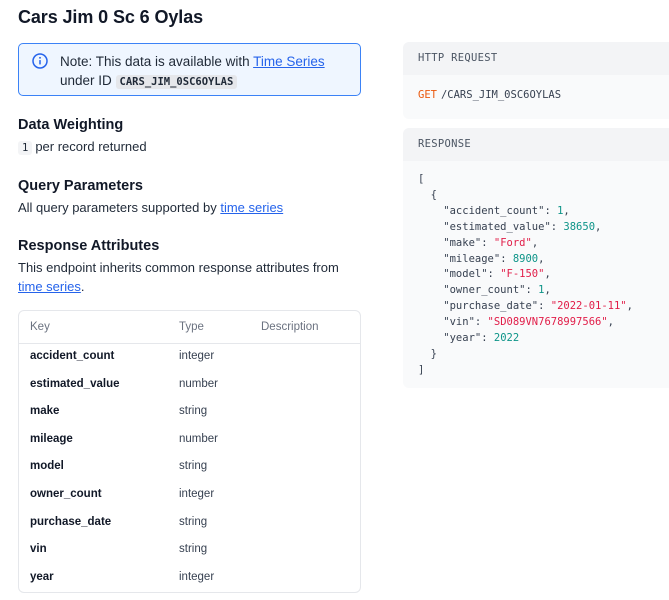 The image size is (669, 600). I want to click on attribute-key: make, so click(45, 411).